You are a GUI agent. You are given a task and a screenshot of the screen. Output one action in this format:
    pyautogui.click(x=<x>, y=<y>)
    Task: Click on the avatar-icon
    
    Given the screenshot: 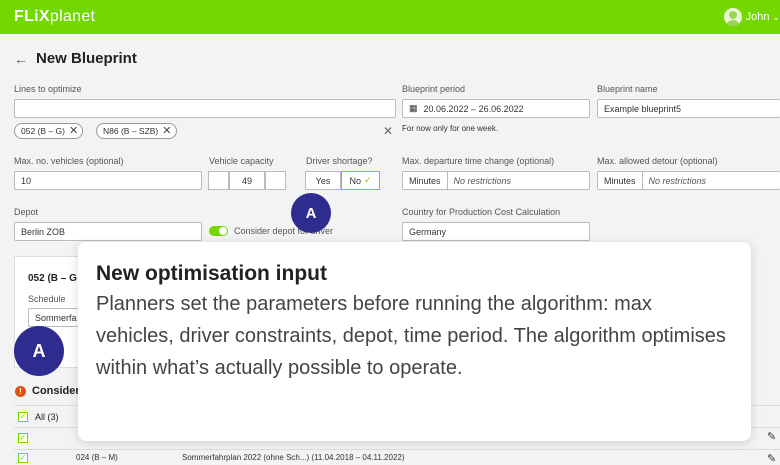 What is the action you would take?
    pyautogui.click(x=732, y=17)
    